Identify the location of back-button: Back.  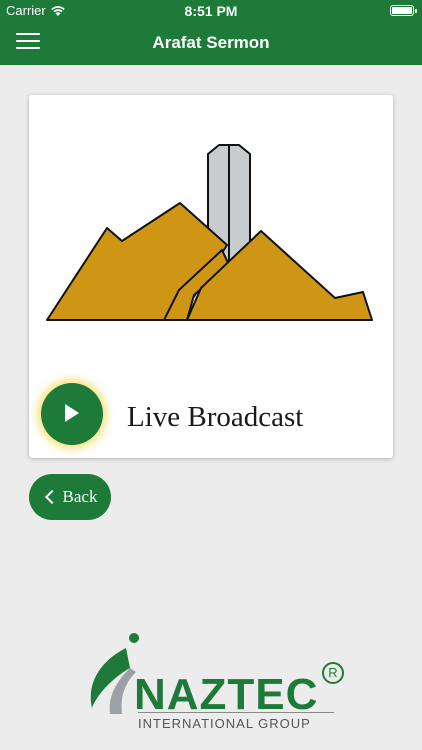
(70, 497).